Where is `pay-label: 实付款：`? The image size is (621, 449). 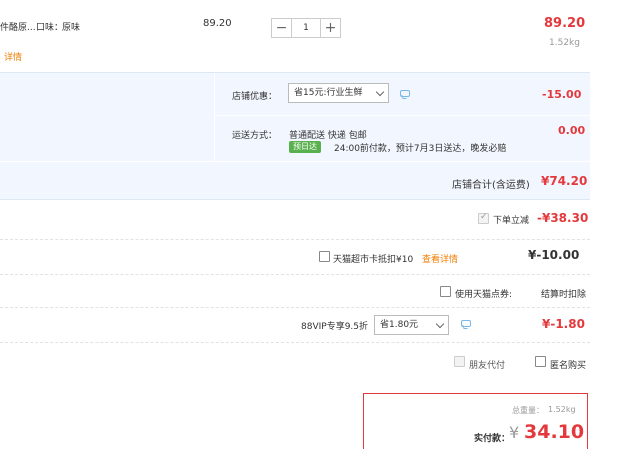 pay-label: 实付款： is located at coordinates (492, 439).